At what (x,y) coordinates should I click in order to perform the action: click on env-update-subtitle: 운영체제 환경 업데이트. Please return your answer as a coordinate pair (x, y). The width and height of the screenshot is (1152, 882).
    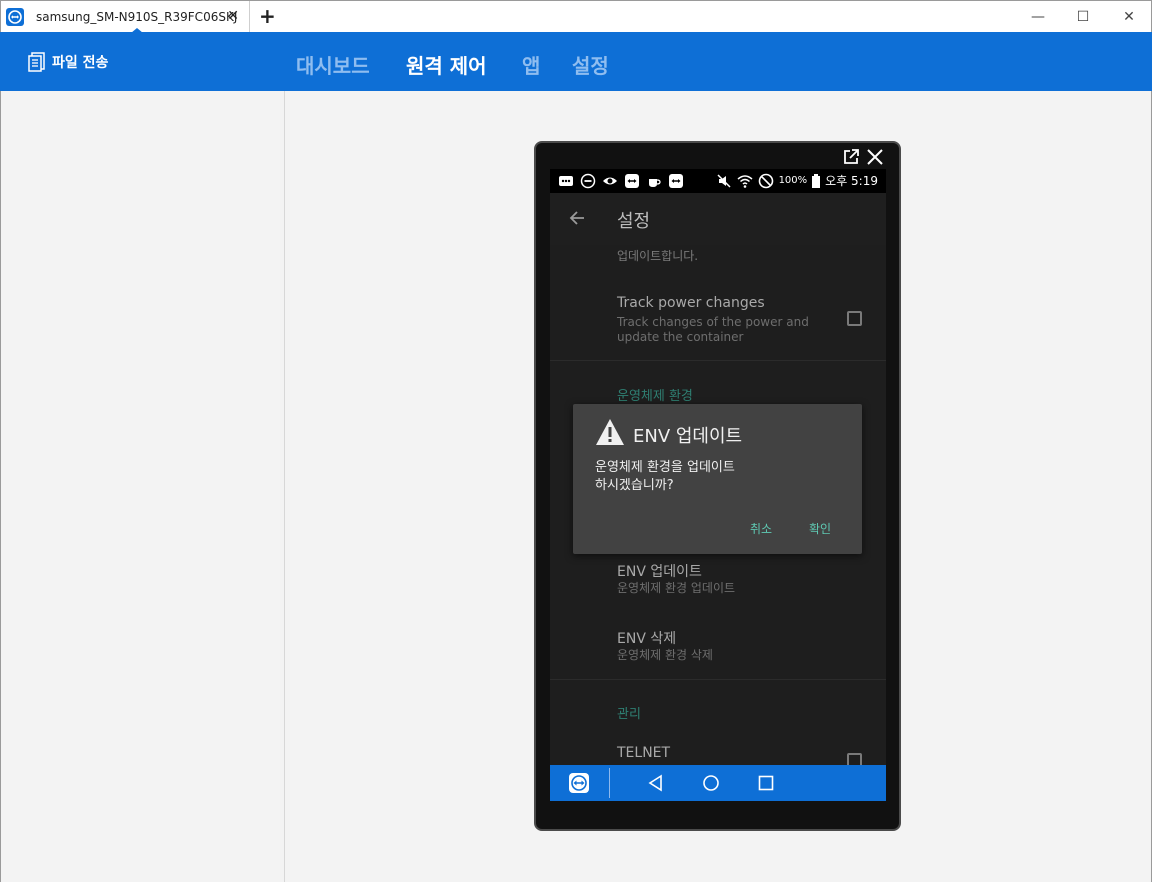
    Looking at the image, I should click on (676, 588).